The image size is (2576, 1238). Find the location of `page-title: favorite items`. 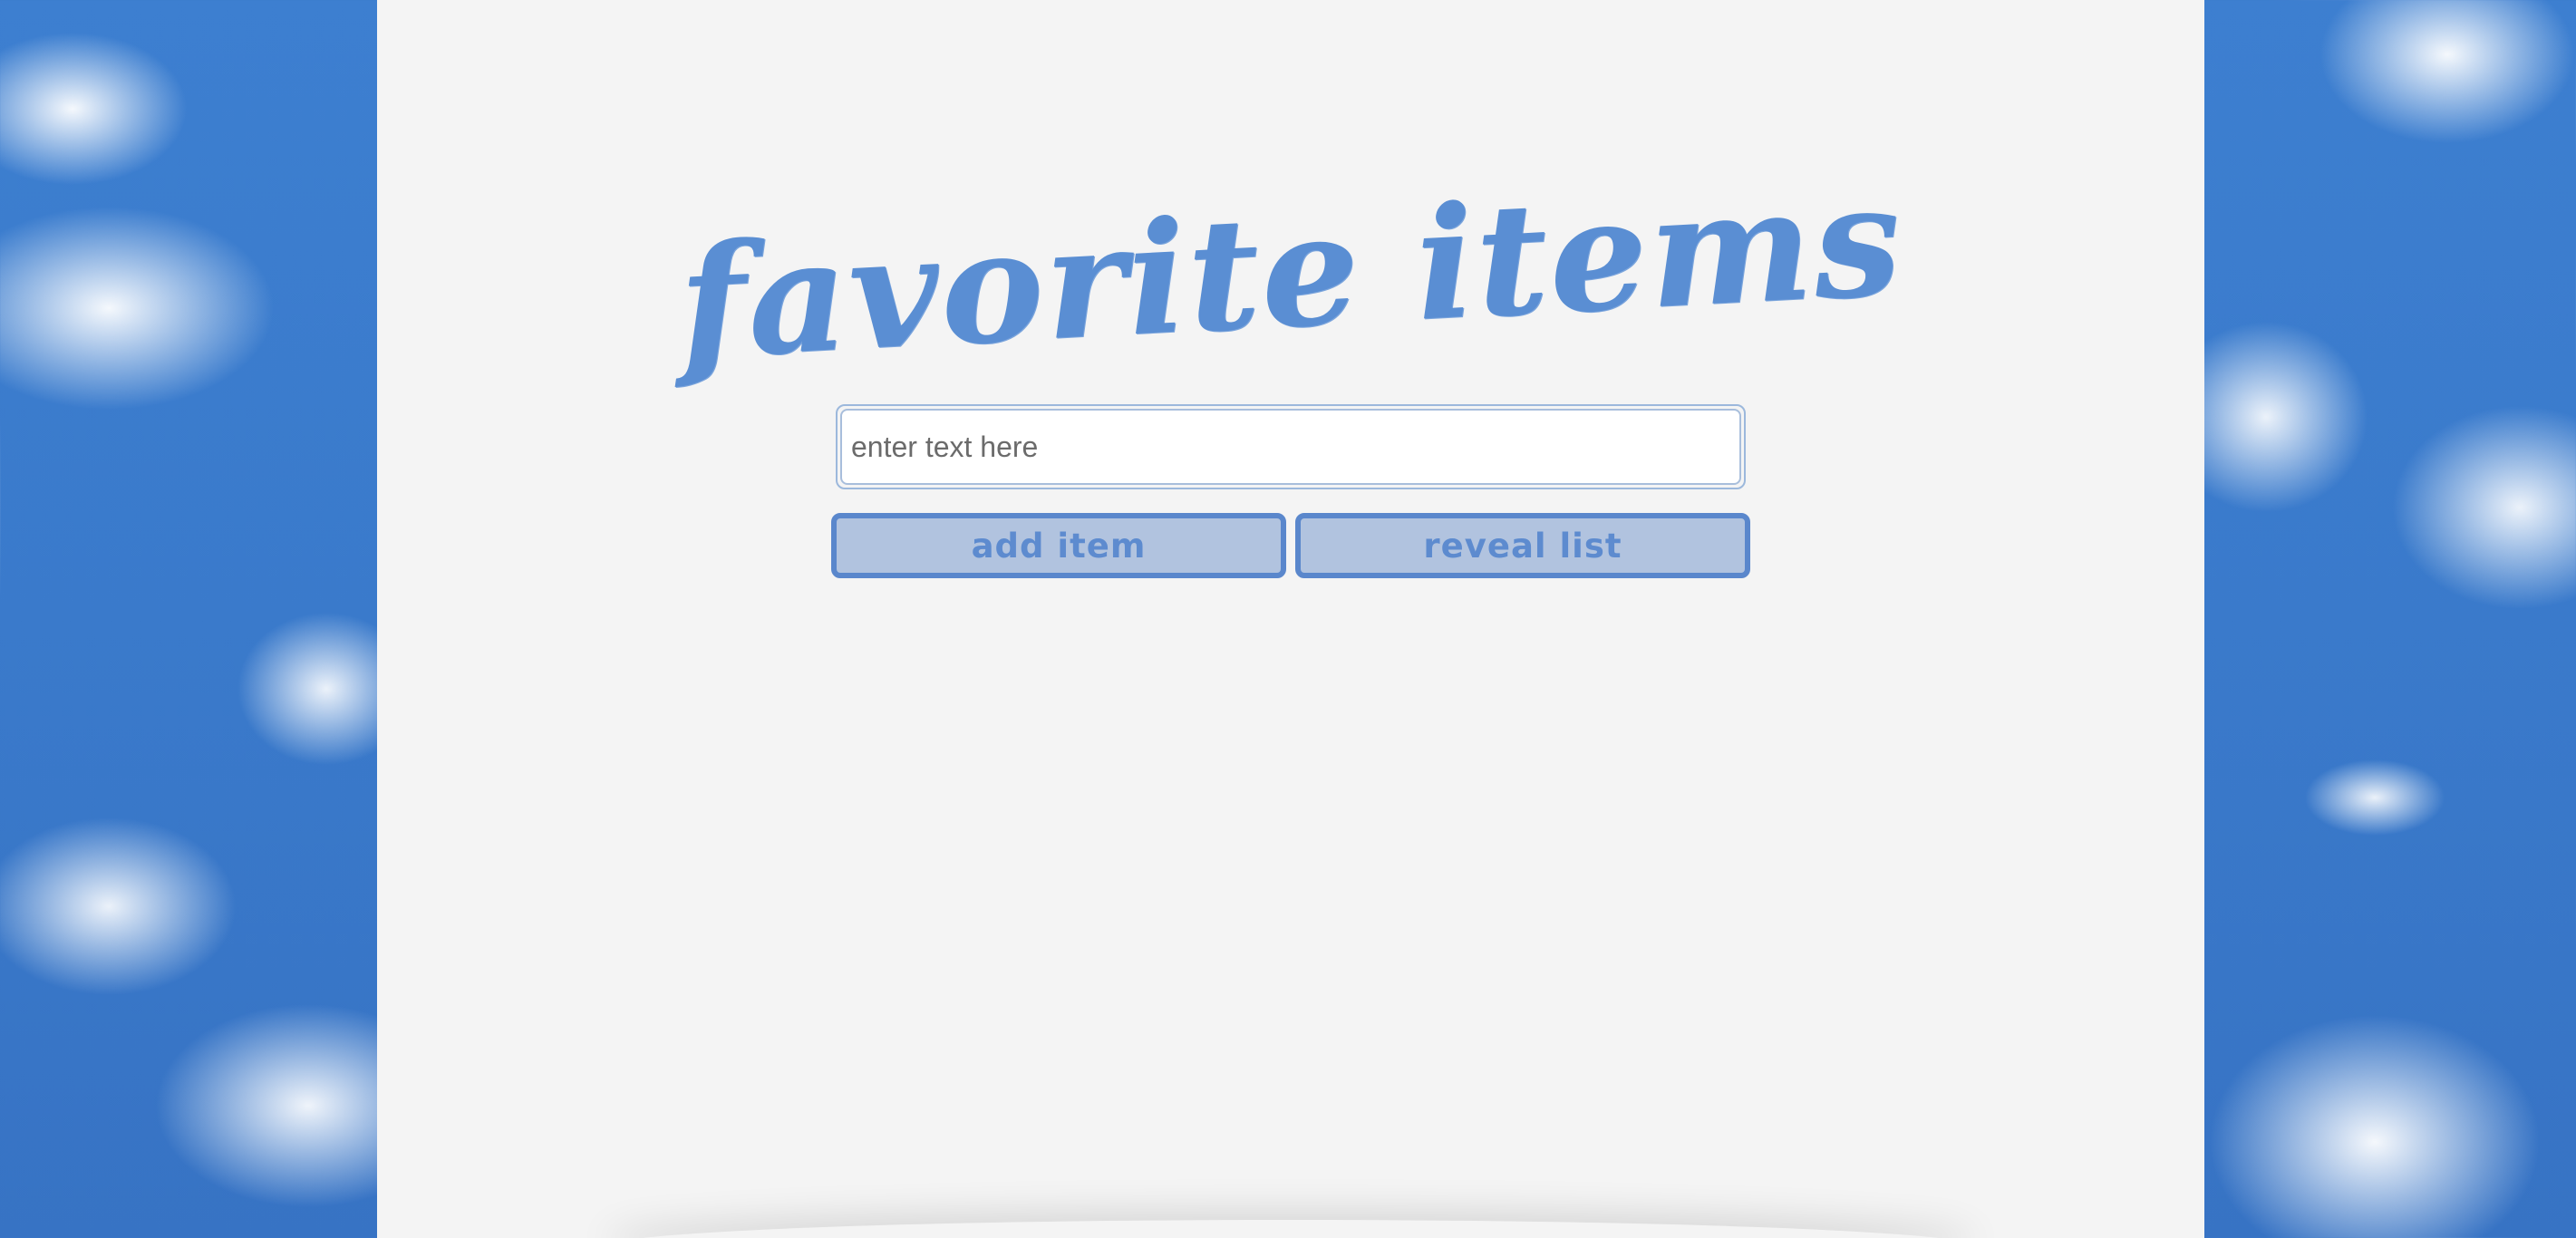

page-title: favorite items is located at coordinates (1290, 272).